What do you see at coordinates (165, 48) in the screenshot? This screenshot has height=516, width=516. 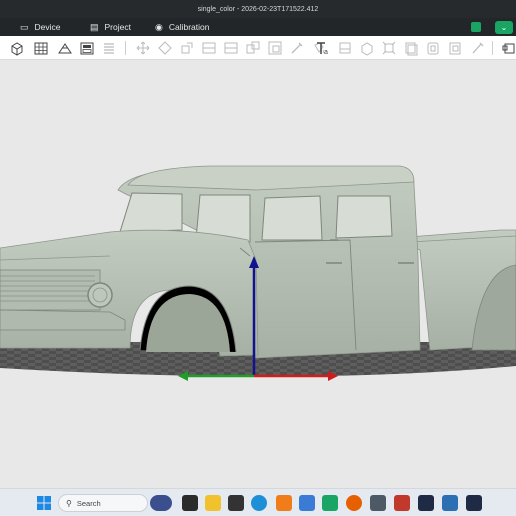 I see `rotate-icon` at bounding box center [165, 48].